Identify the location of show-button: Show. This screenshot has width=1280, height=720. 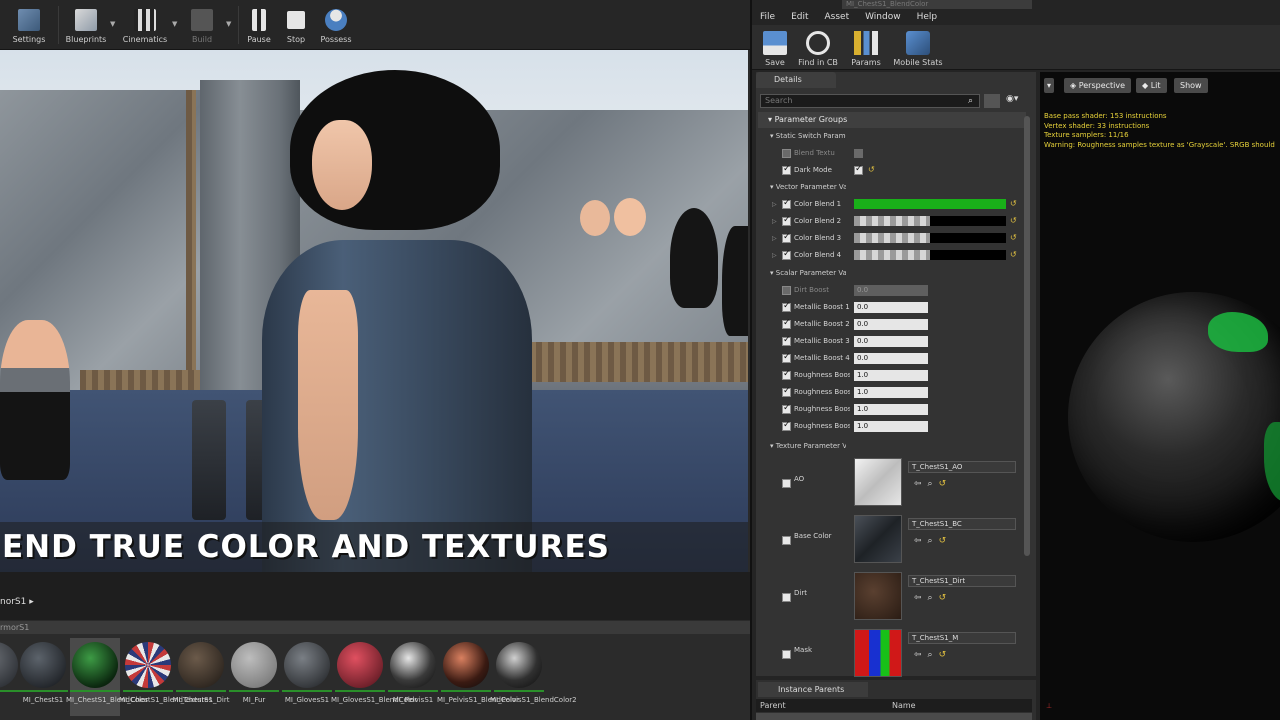
(1191, 85).